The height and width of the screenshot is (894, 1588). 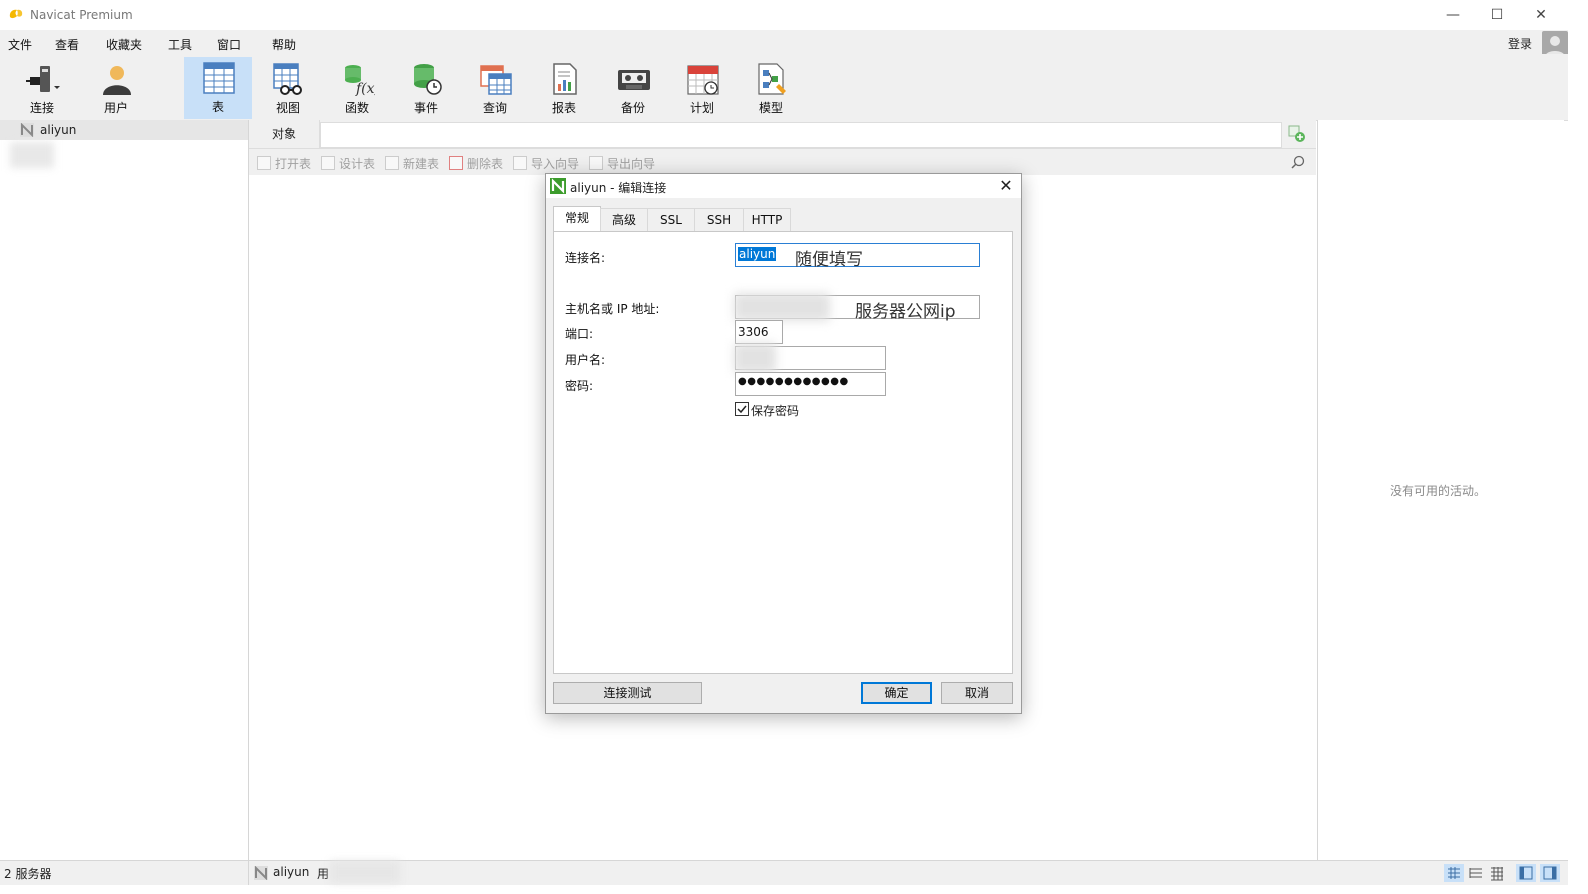 I want to click on tree-item-aliyun: aliyun, so click(x=124, y=130).